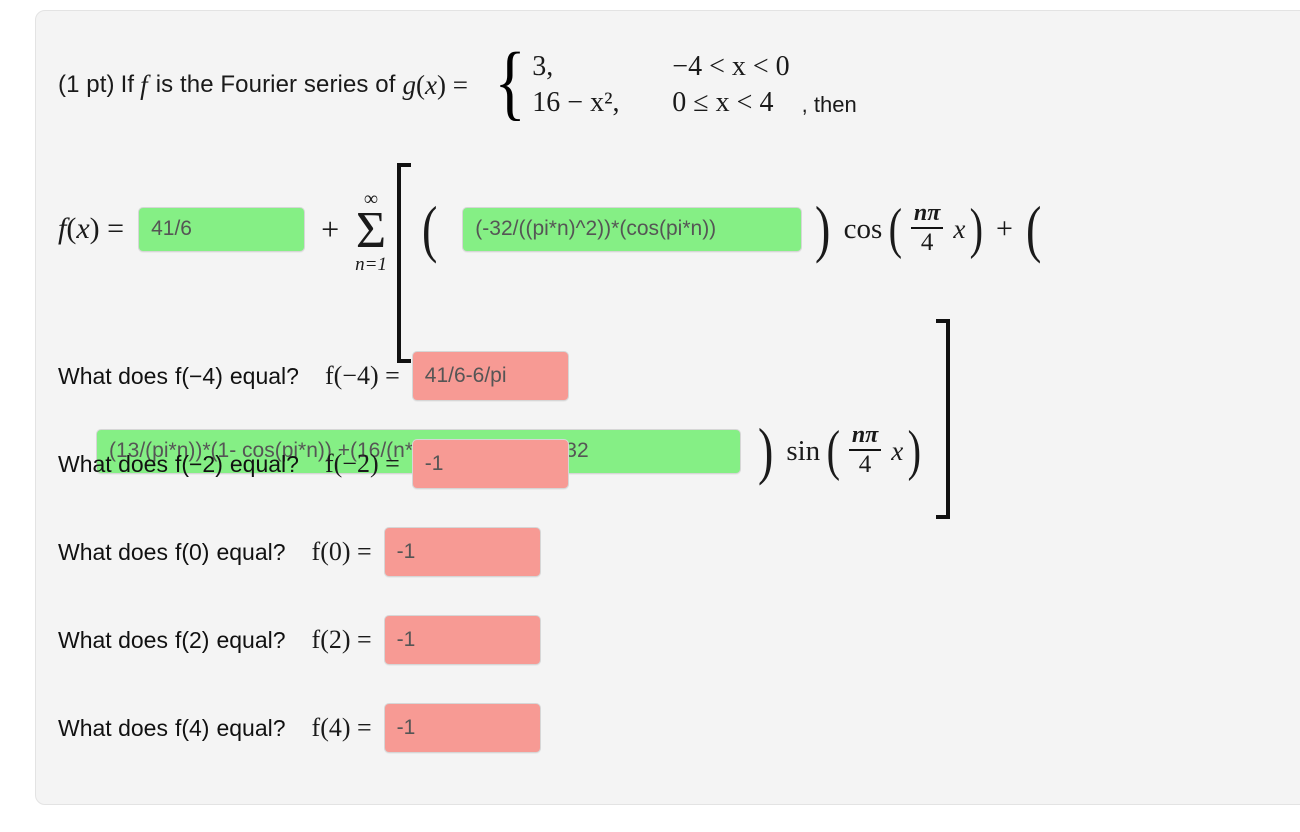  I want to click on question-restate: f(−4) =, so click(362, 375).